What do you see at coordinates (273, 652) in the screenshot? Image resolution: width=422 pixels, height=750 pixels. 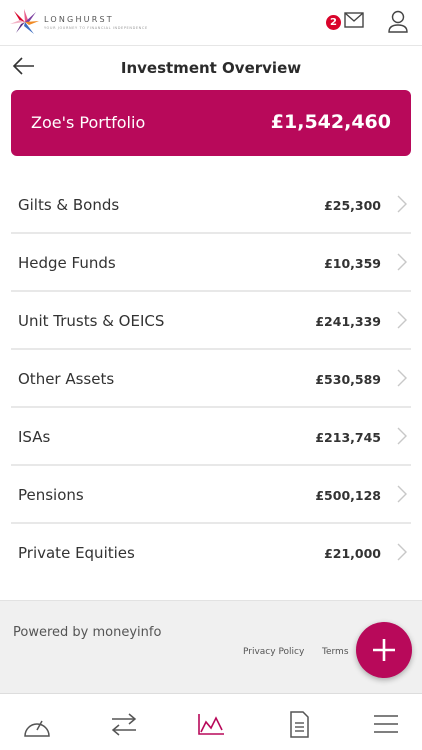 I see `privacy-policy-link: Privacy Policy` at bounding box center [273, 652].